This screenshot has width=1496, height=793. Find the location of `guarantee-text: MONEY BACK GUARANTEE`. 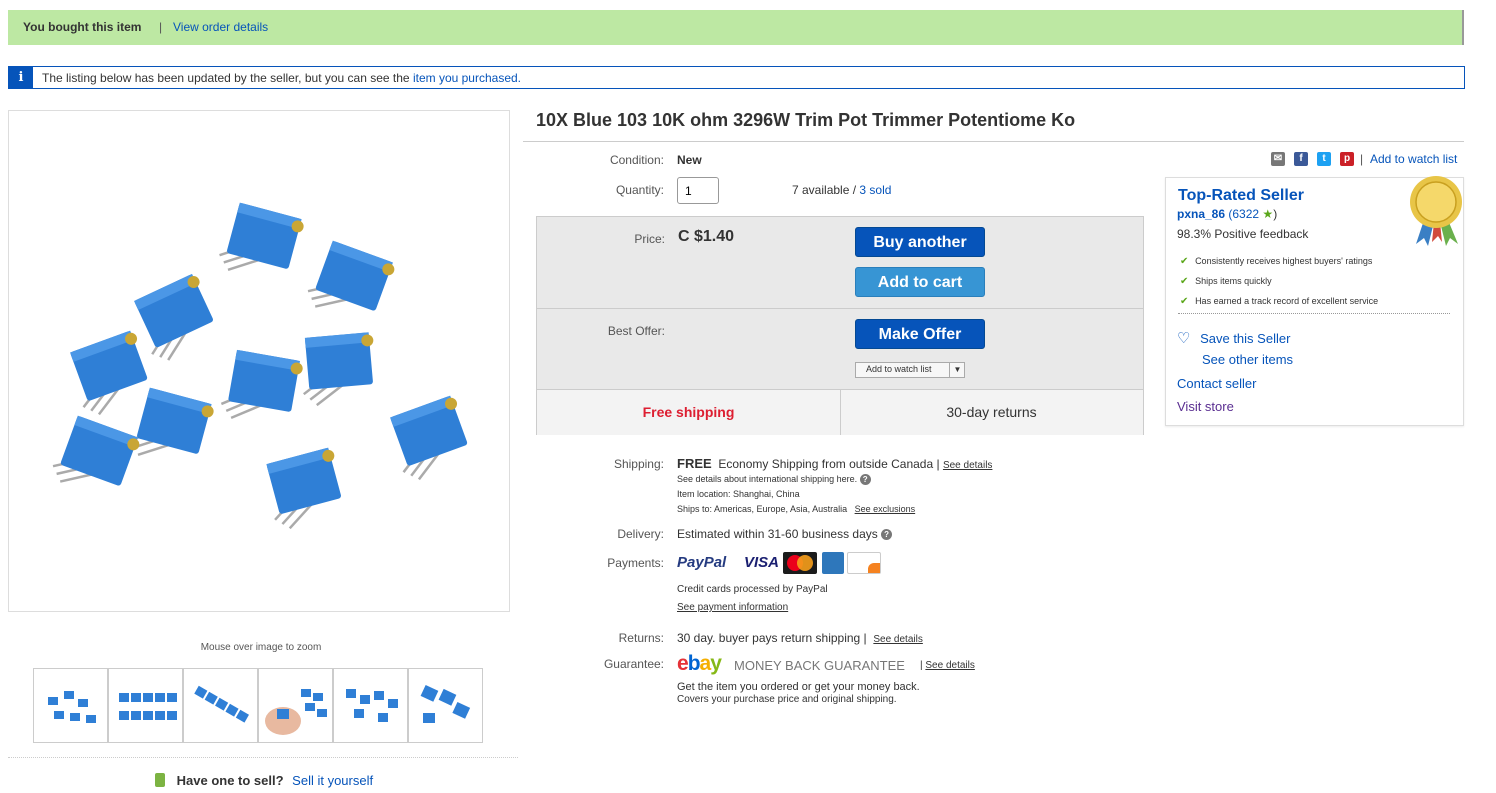

guarantee-text: MONEY BACK GUARANTEE is located at coordinates (819, 665).